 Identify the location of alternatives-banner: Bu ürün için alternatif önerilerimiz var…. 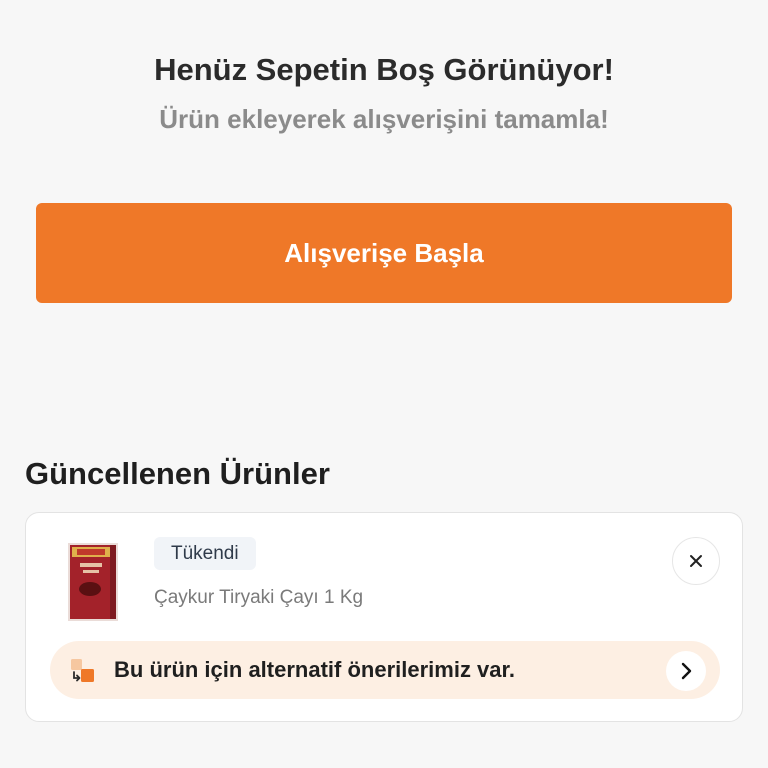
(385, 670).